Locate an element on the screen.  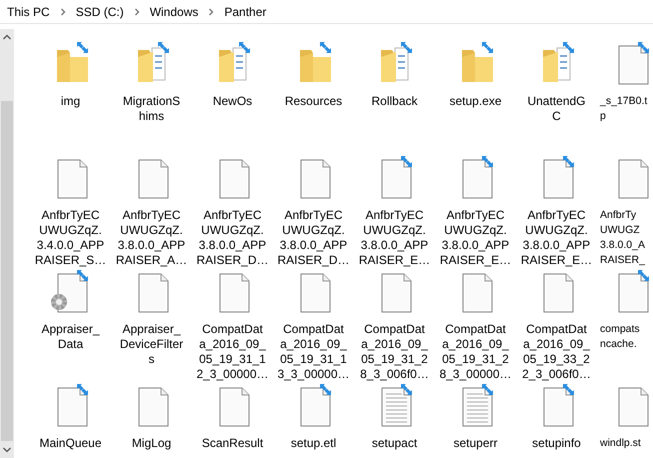
file-name: setupact is located at coordinates (395, 443).